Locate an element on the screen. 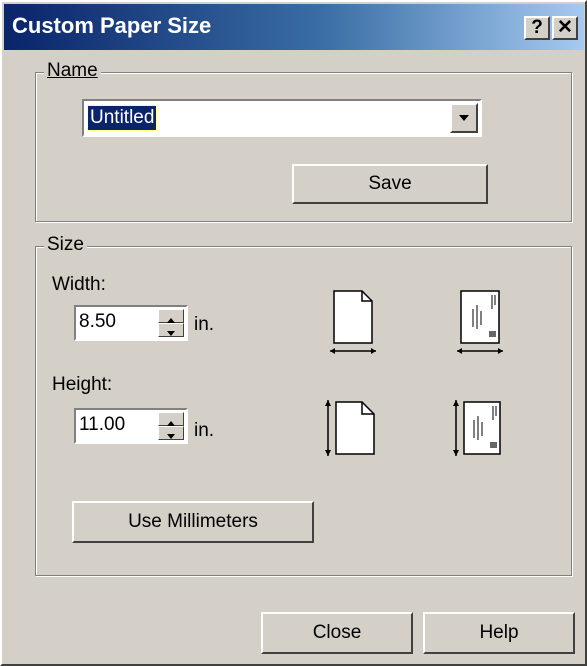 This screenshot has height=666, width=587. size-group-legend: Size is located at coordinates (65, 245).